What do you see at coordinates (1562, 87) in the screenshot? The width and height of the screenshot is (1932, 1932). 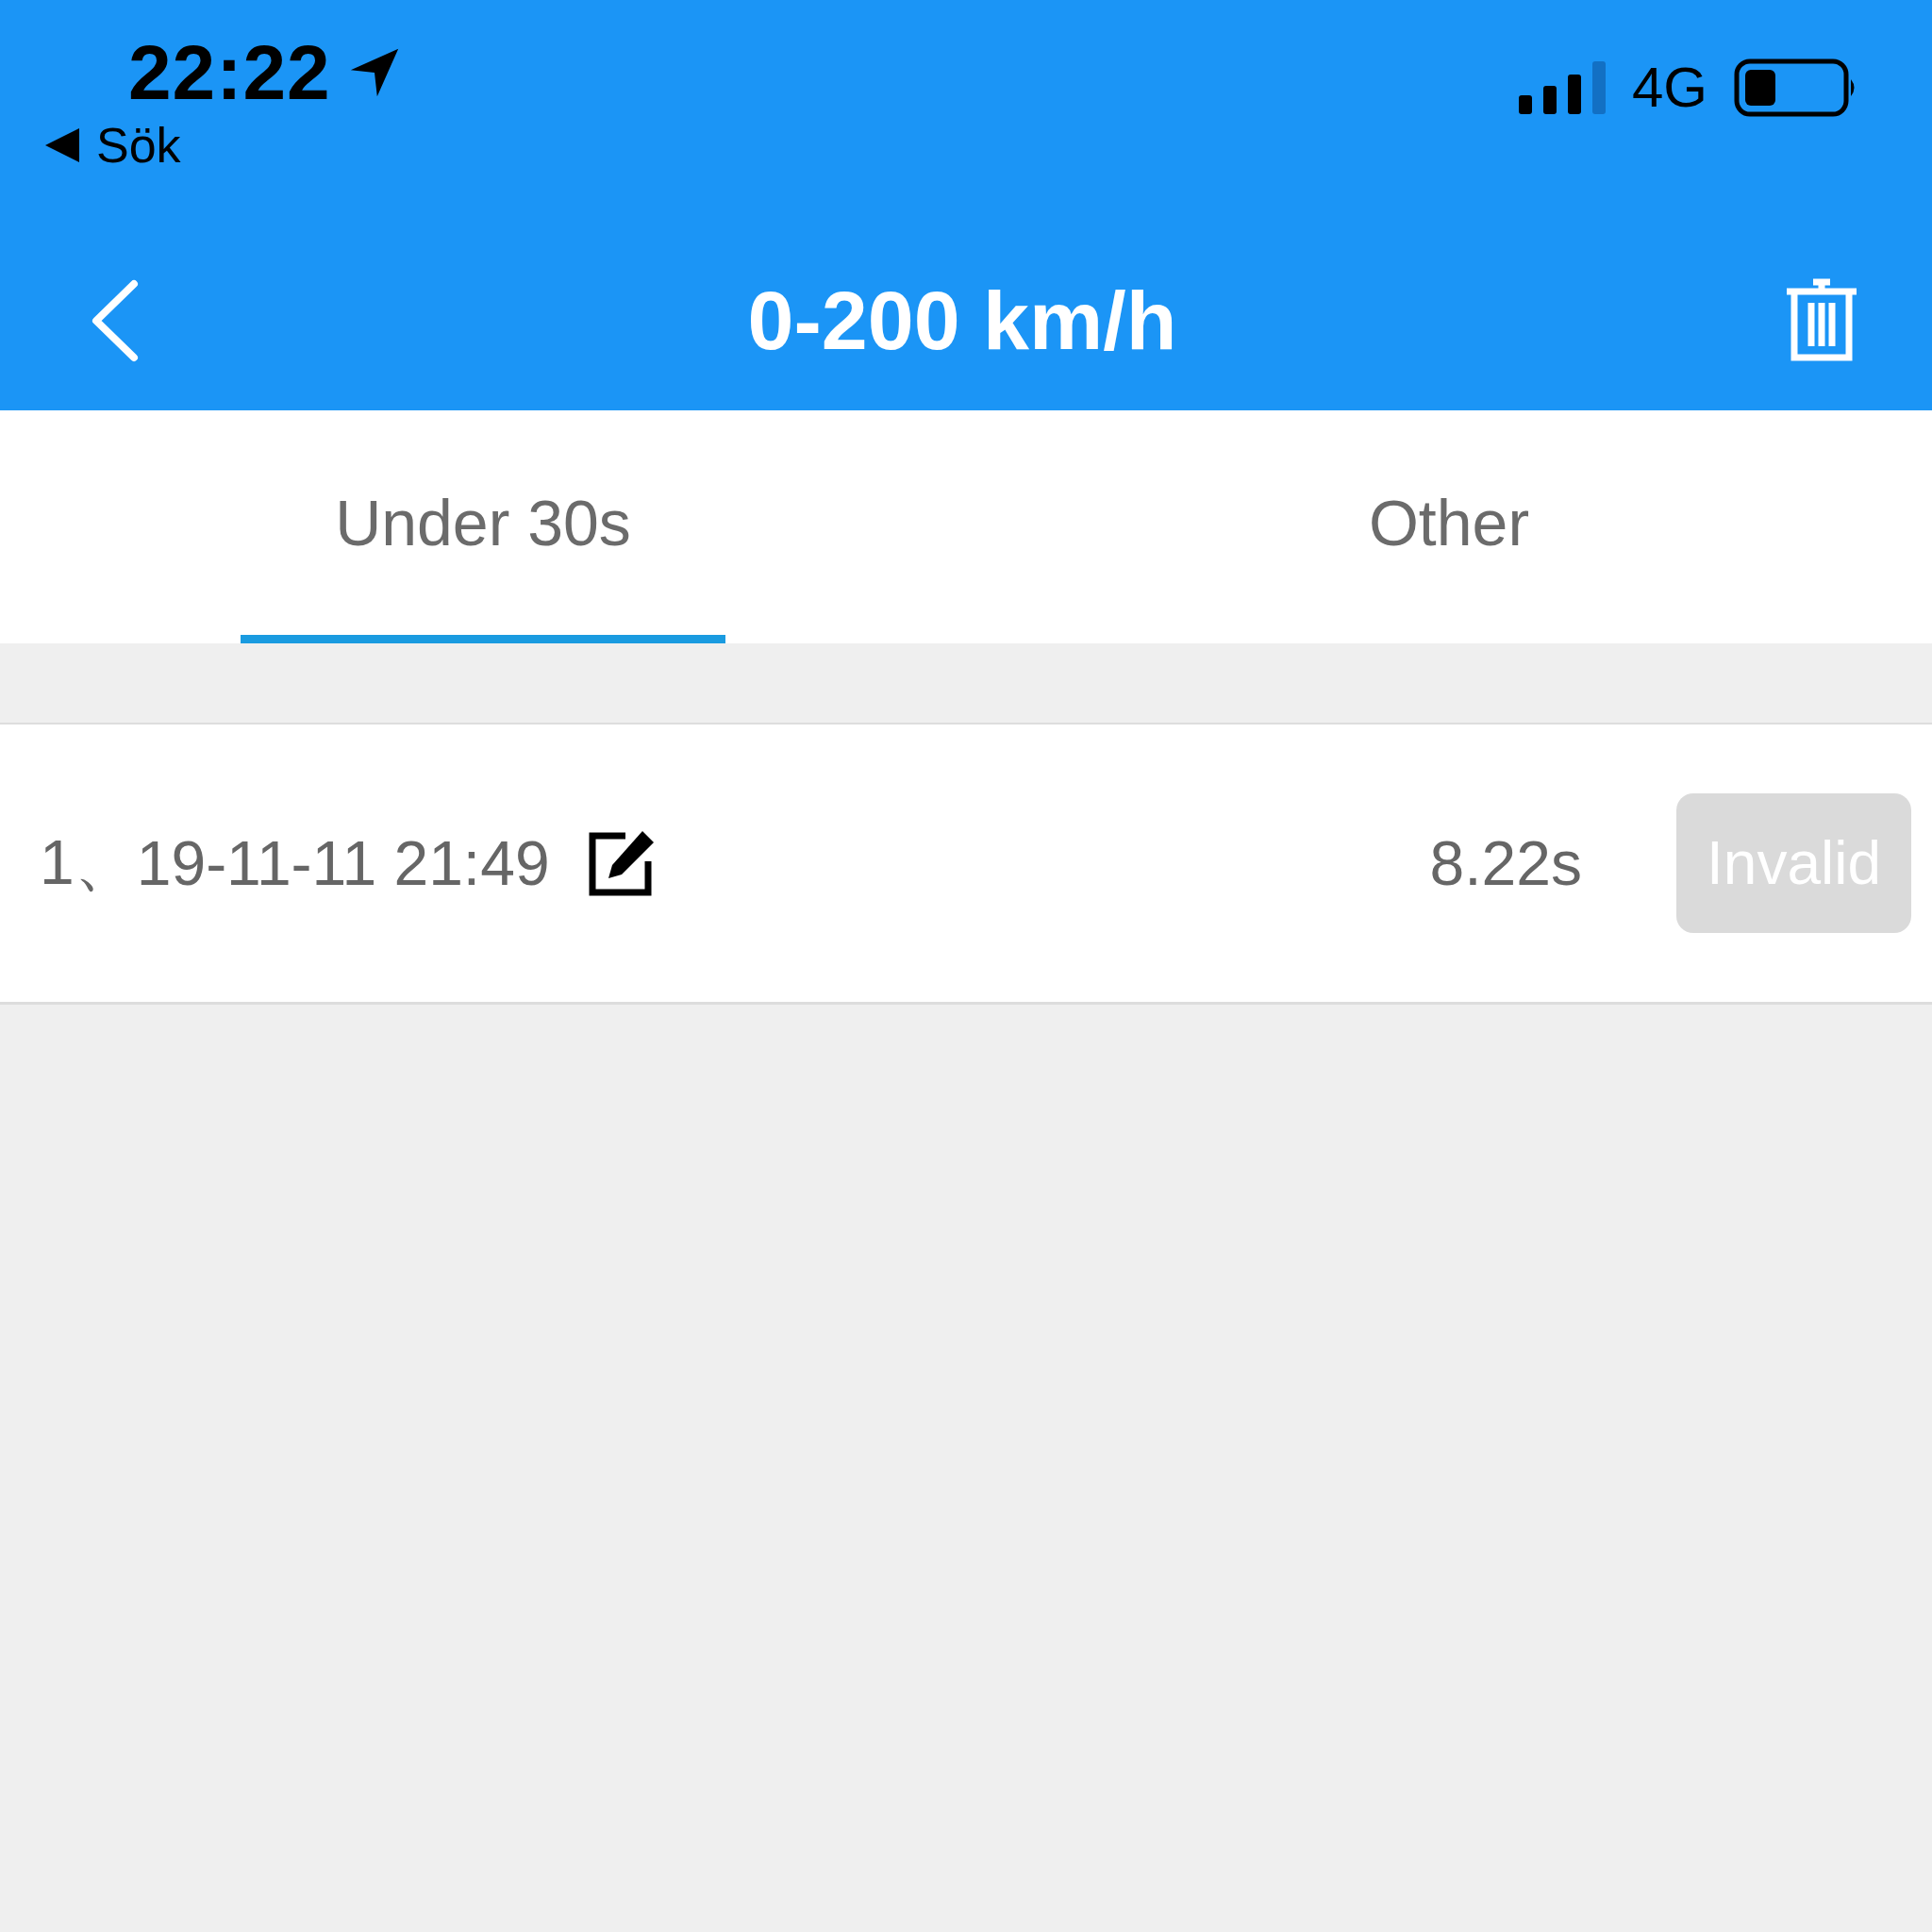 I see `signal-icon` at bounding box center [1562, 87].